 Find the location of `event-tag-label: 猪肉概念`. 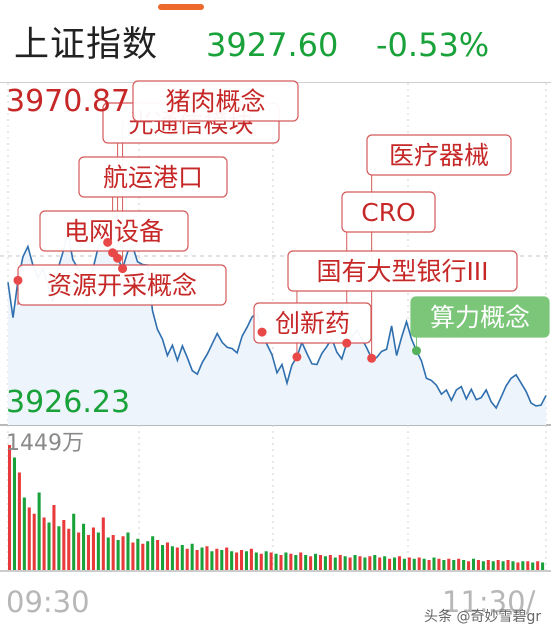

event-tag-label: 猪肉概念 is located at coordinates (215, 101).